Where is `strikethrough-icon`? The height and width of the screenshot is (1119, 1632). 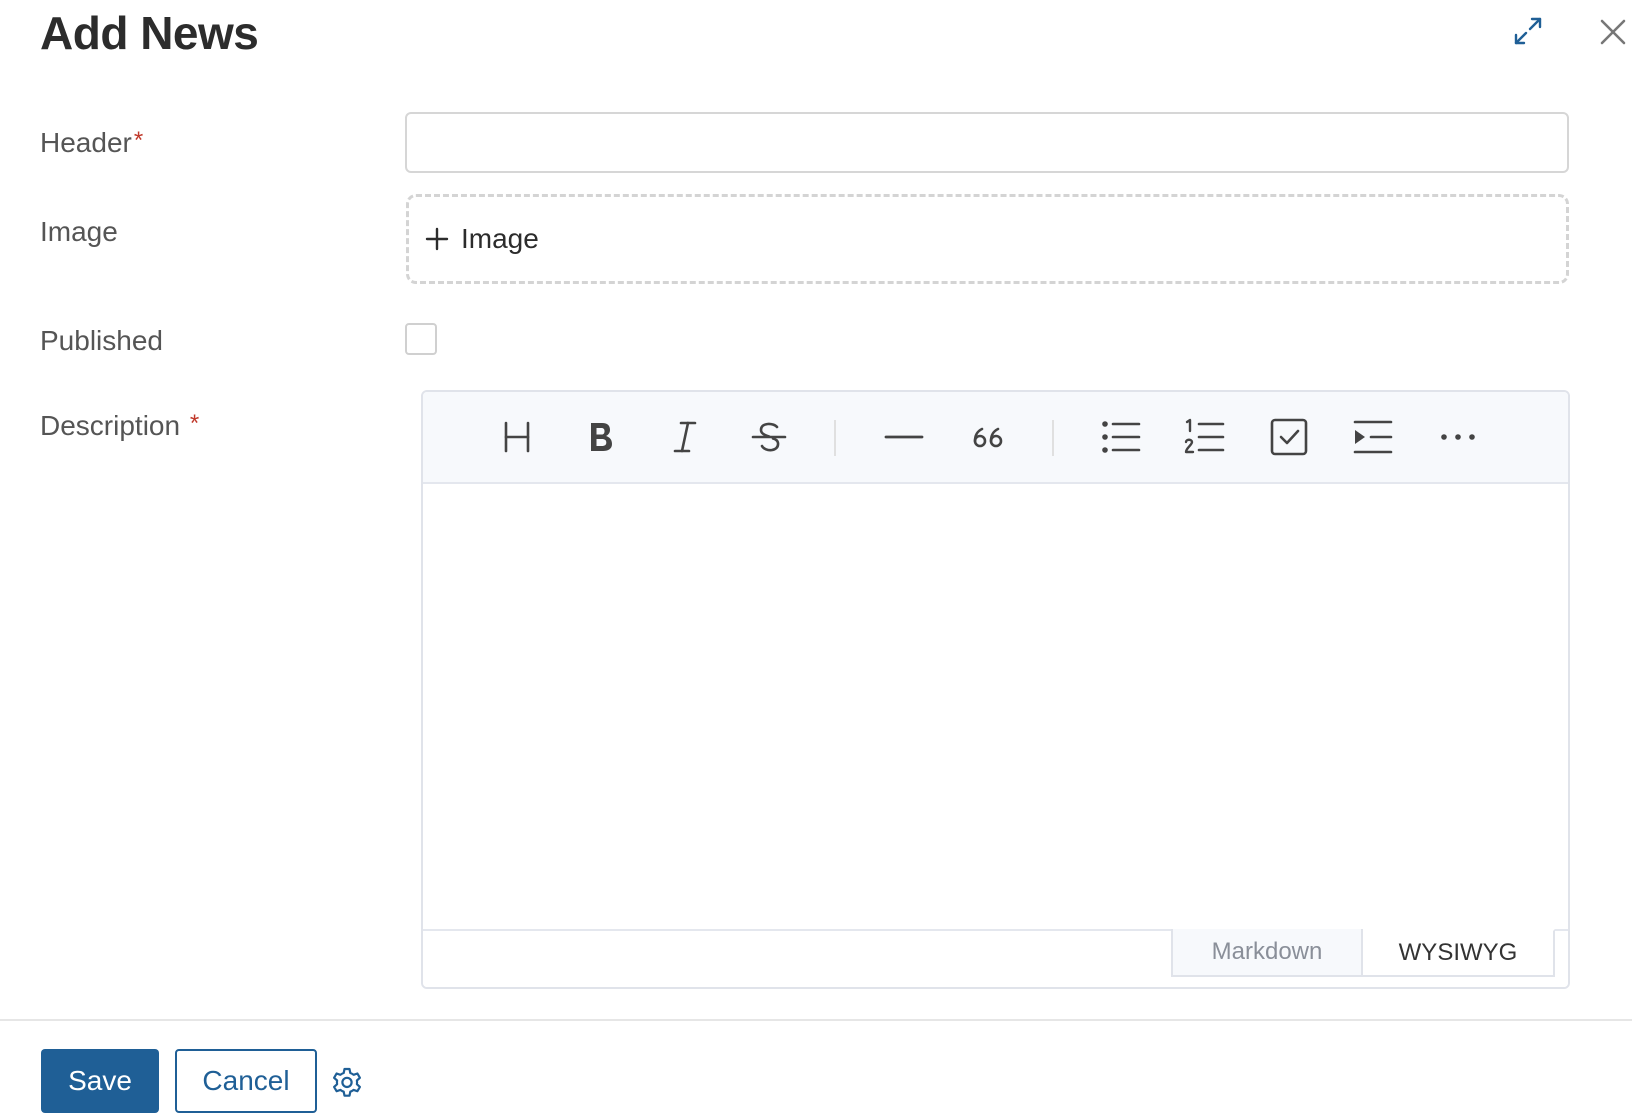 strikethrough-icon is located at coordinates (769, 437).